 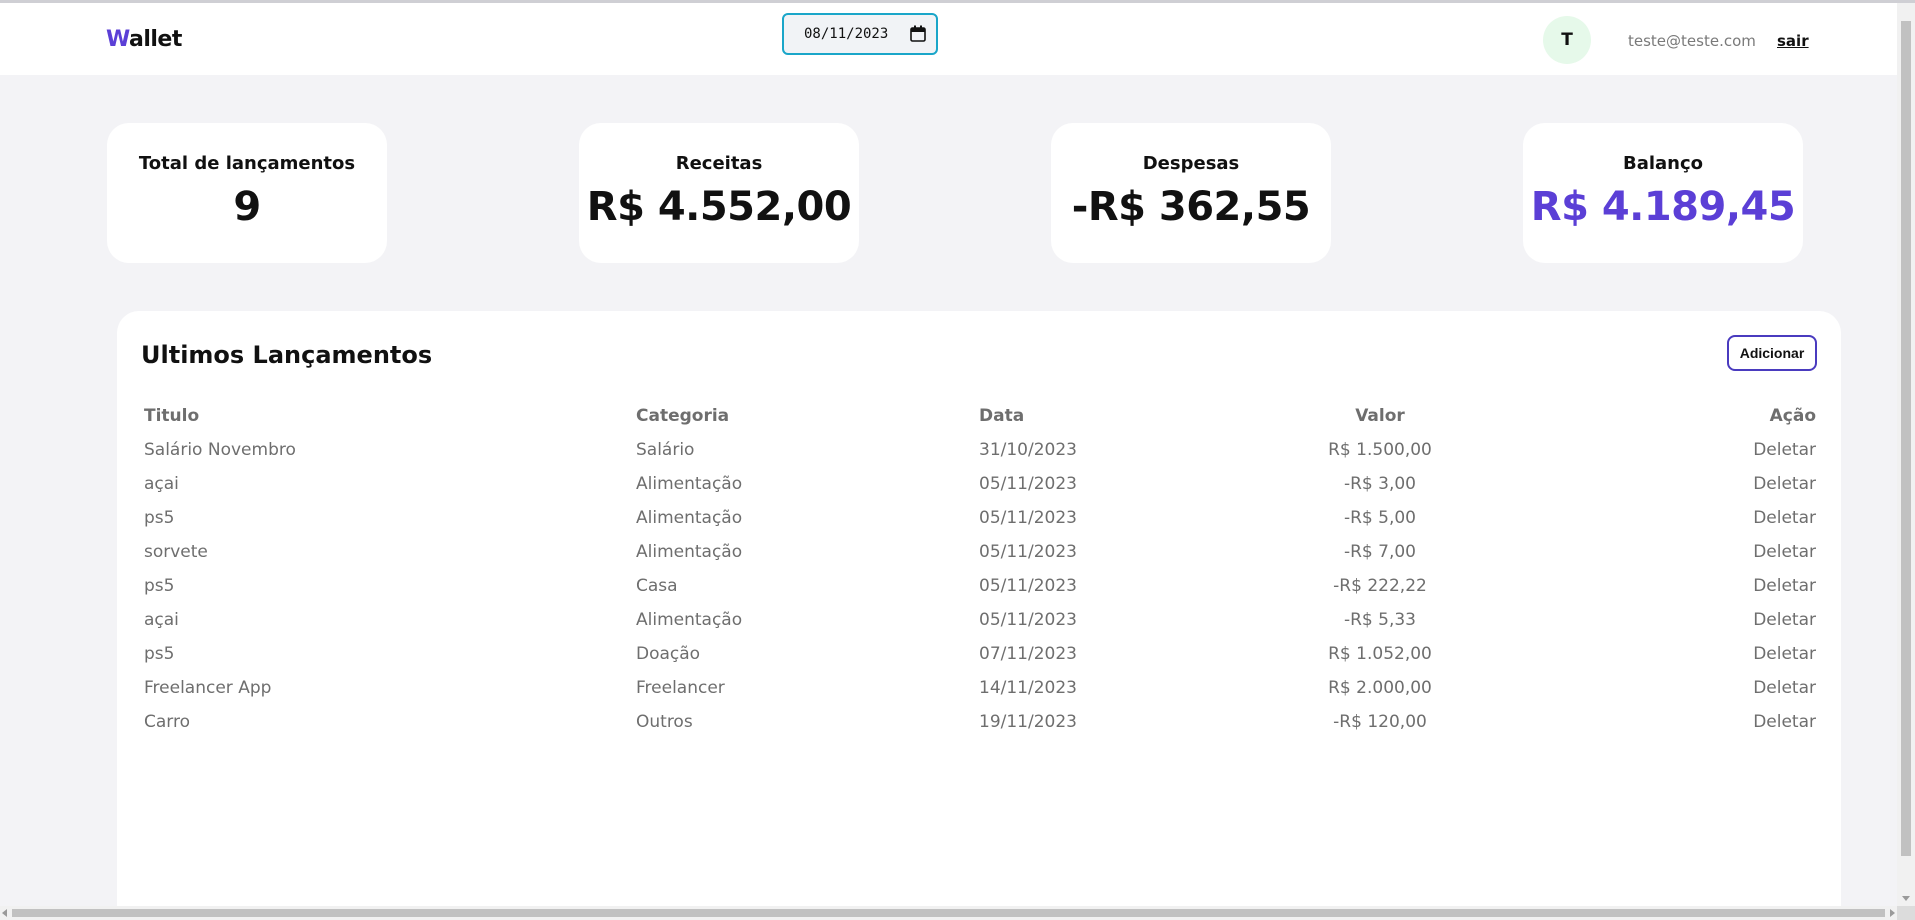 What do you see at coordinates (1380, 620) in the screenshot?
I see `row-value: -R$ 5,33` at bounding box center [1380, 620].